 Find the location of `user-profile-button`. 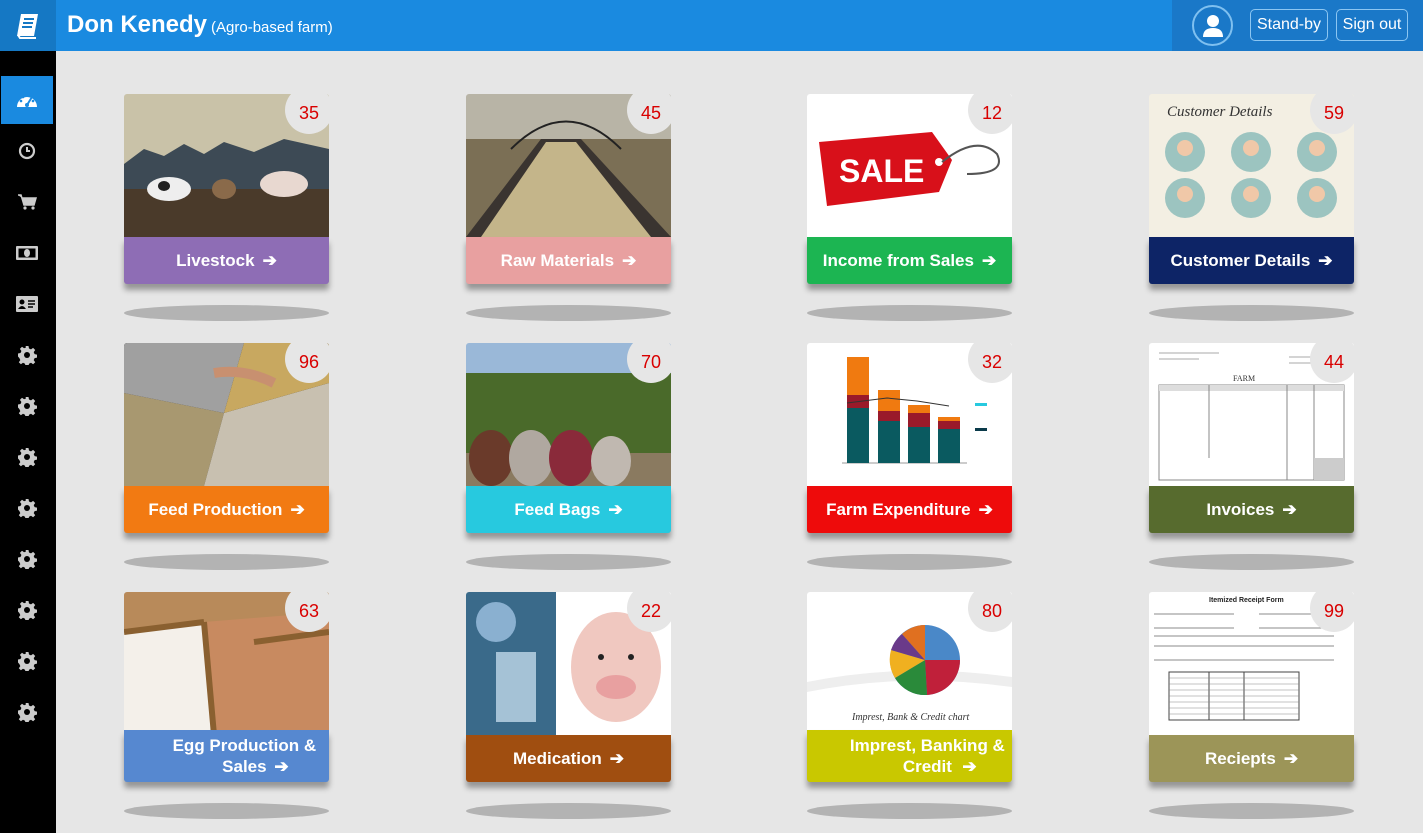

user-profile-button is located at coordinates (1212, 25).